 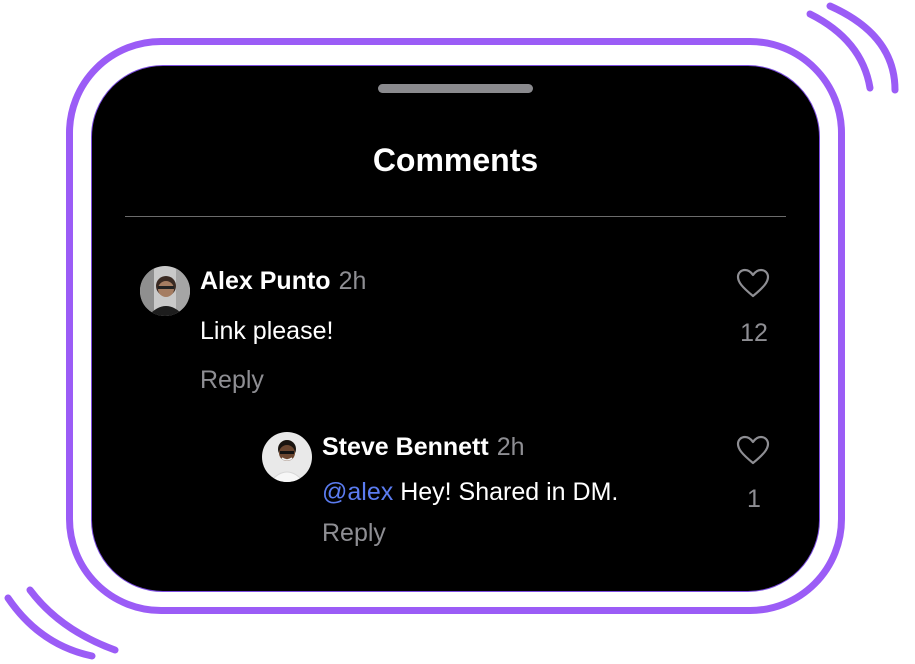 I want to click on author-name: Steve Bennett, so click(x=405, y=447).